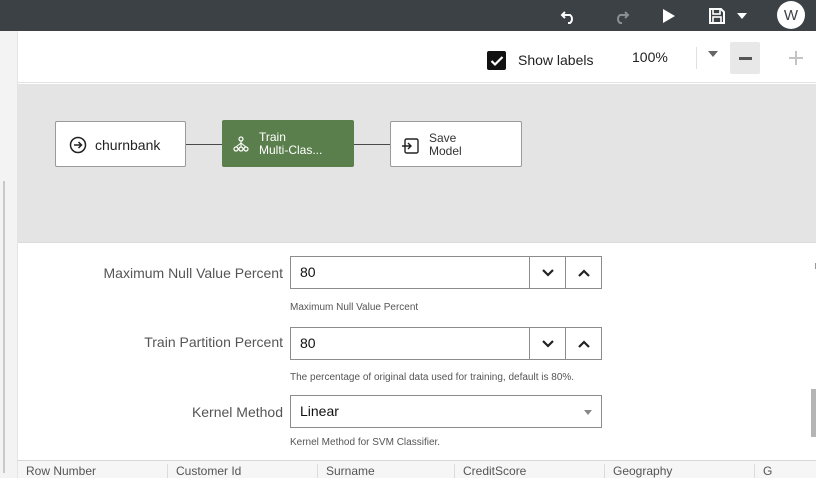  I want to click on dropdown-caret-icon, so click(588, 412).